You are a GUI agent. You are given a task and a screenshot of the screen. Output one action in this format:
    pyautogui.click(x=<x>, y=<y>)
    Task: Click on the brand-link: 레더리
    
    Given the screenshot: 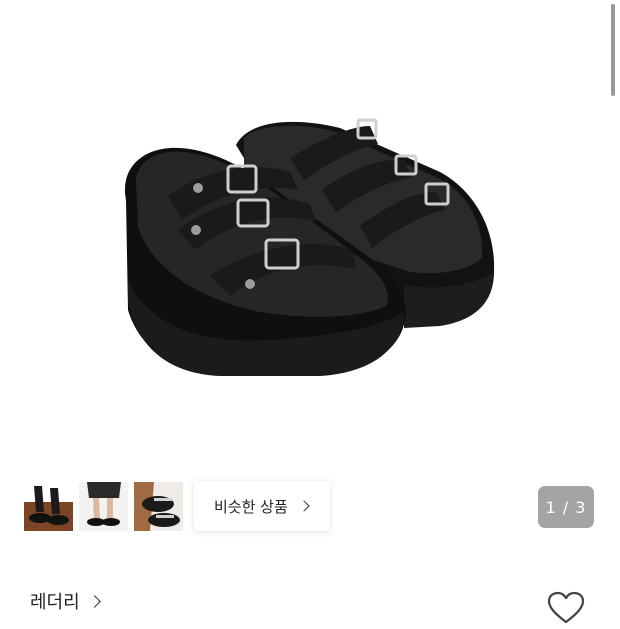 What is the action you would take?
    pyautogui.click(x=65, y=601)
    